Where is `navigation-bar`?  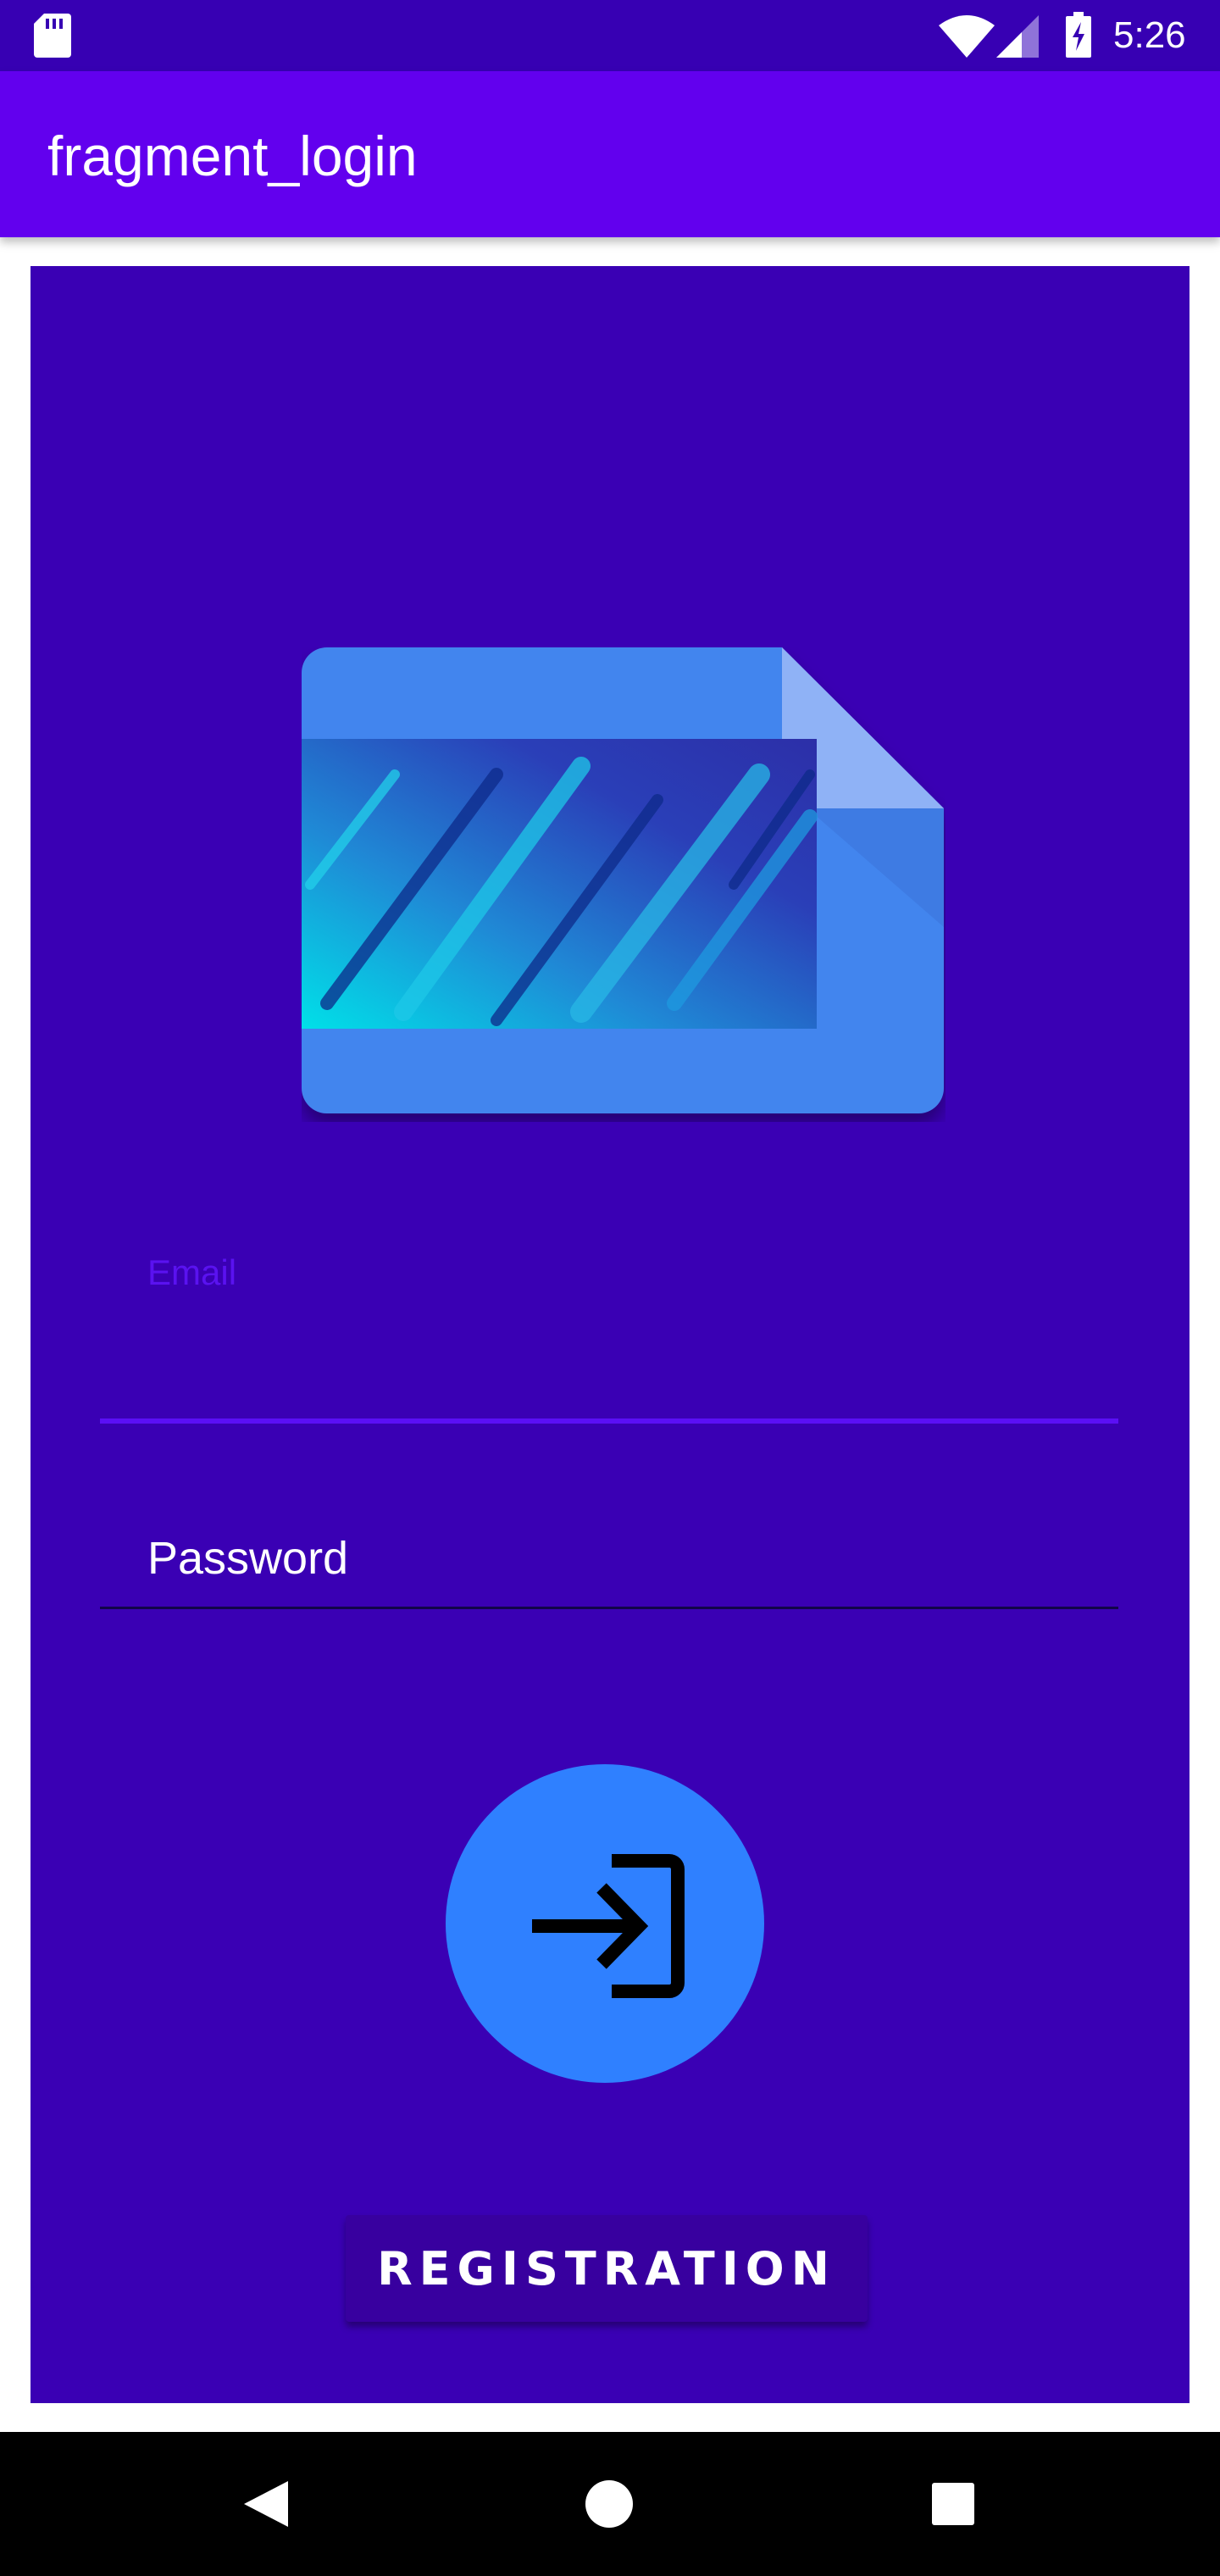 navigation-bar is located at coordinates (610, 2504).